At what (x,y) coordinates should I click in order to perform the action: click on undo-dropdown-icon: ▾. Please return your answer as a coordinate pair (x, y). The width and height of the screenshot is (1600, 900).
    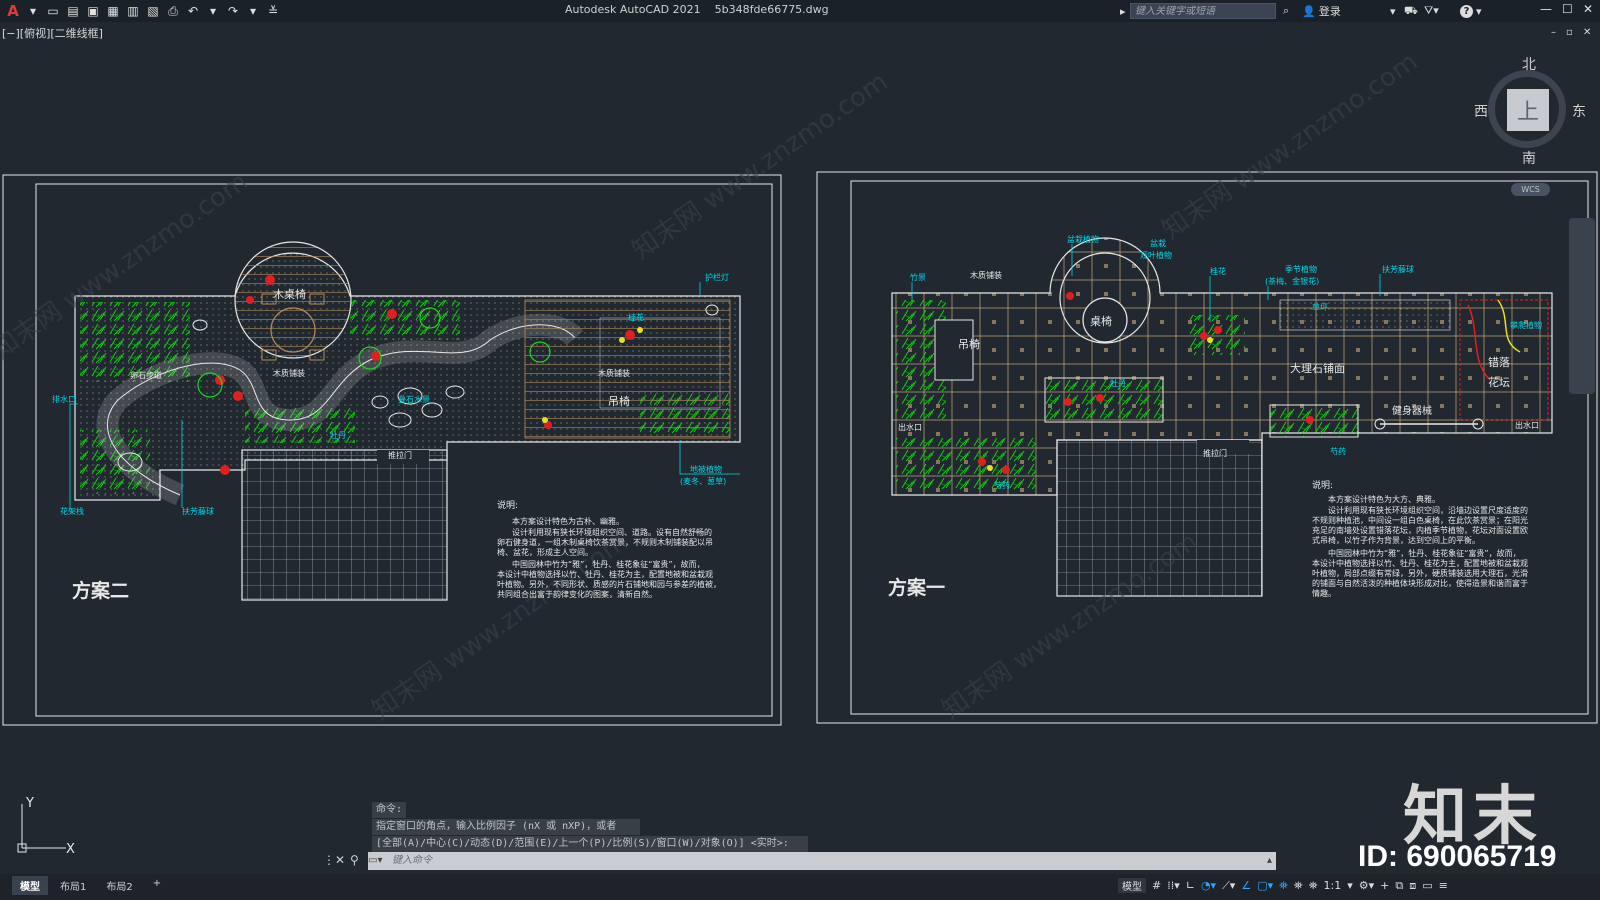
    Looking at the image, I should click on (213, 11).